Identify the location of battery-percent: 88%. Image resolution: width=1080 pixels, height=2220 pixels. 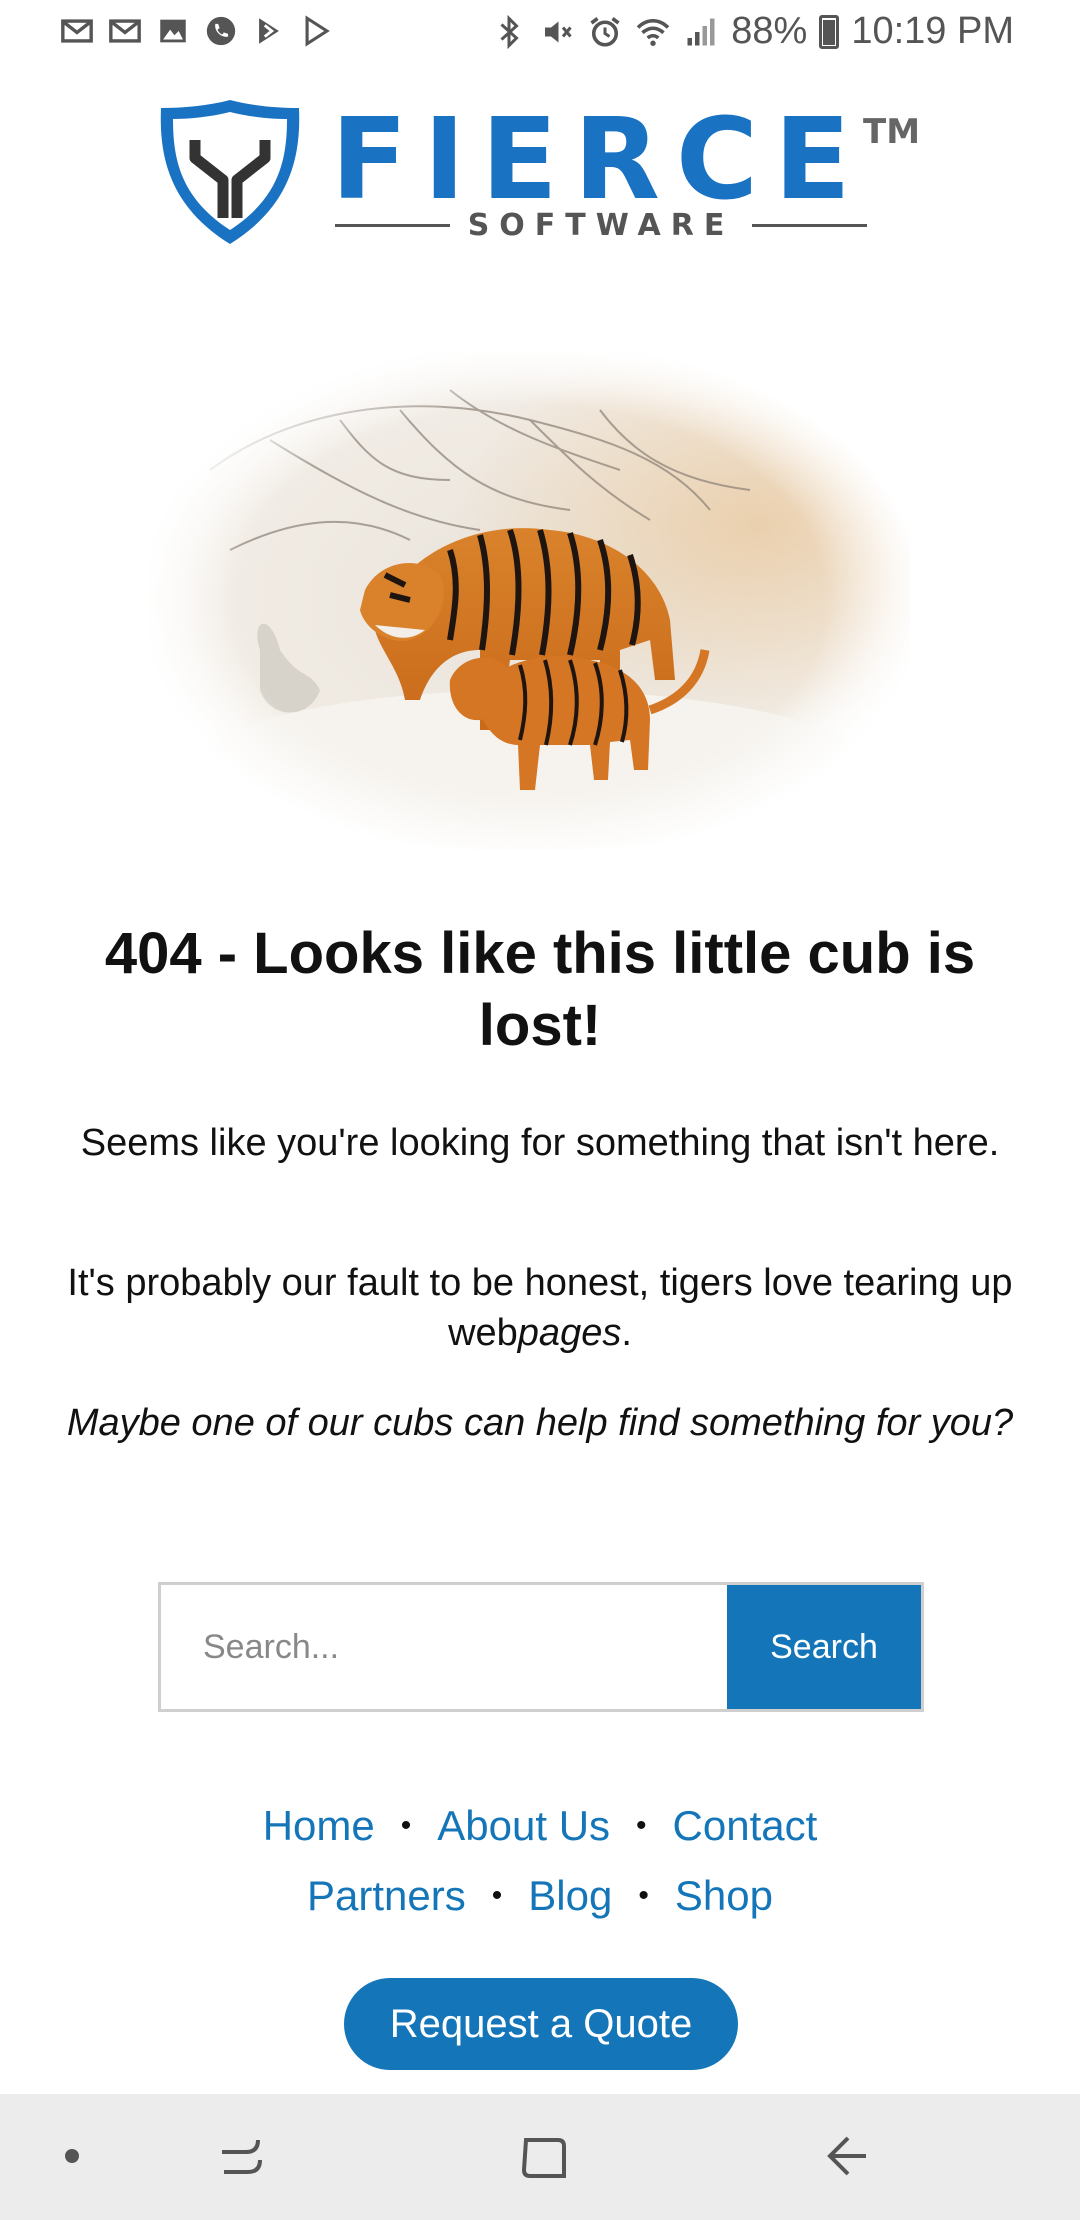
(769, 31).